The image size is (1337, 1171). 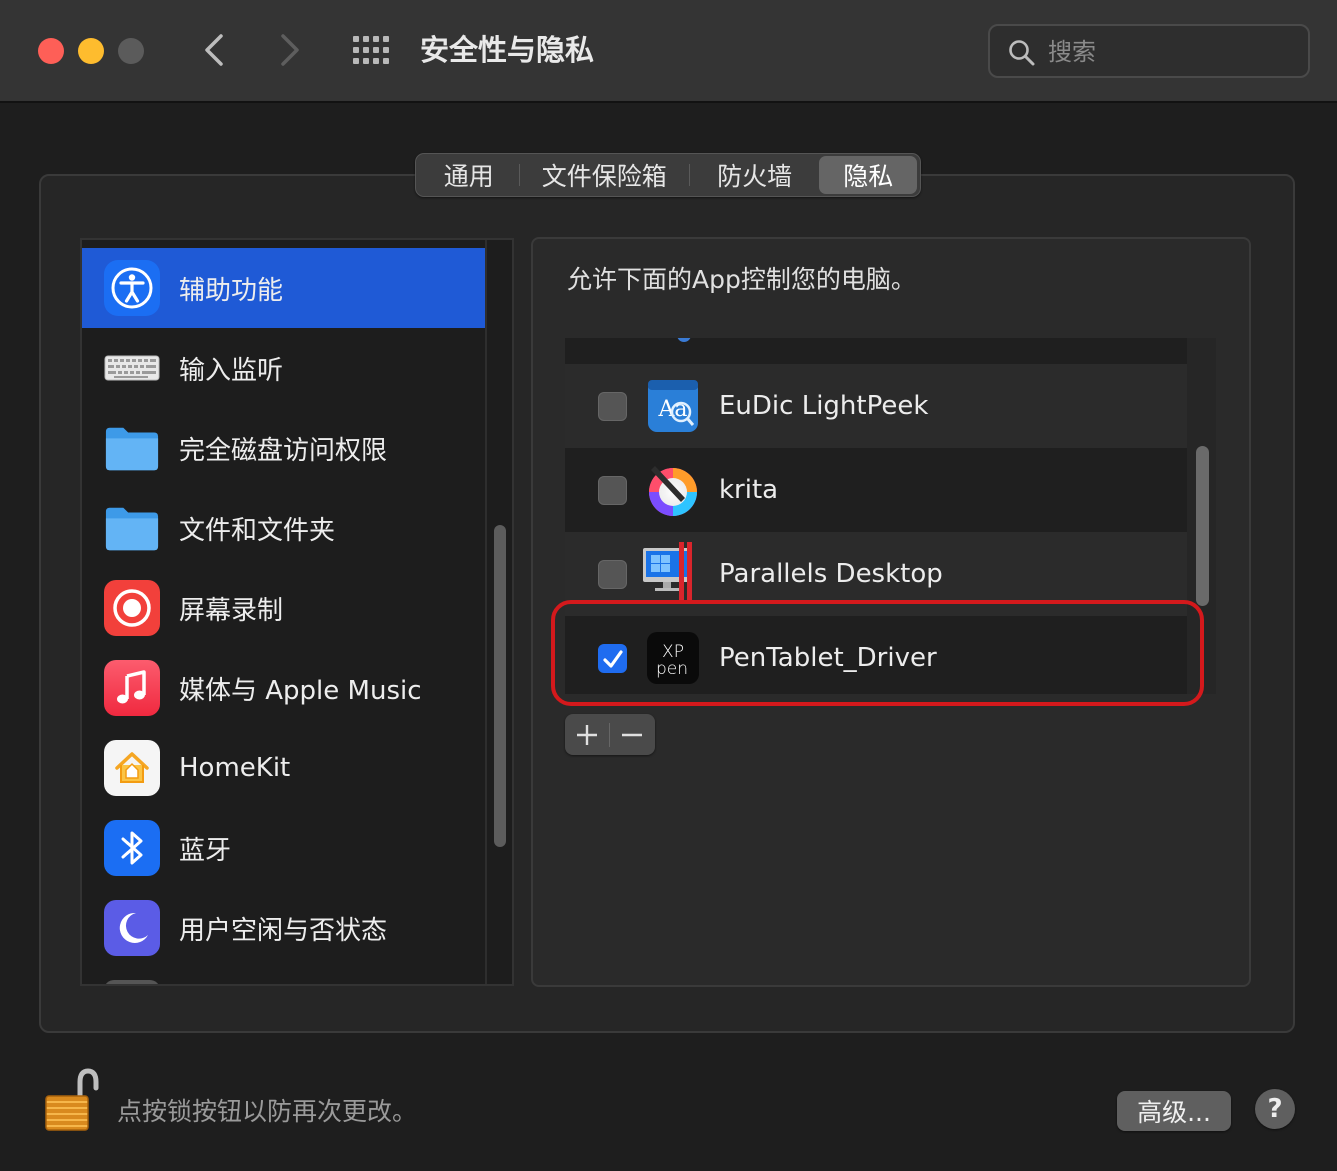 What do you see at coordinates (1275, 1109) in the screenshot?
I see `help-button: ?` at bounding box center [1275, 1109].